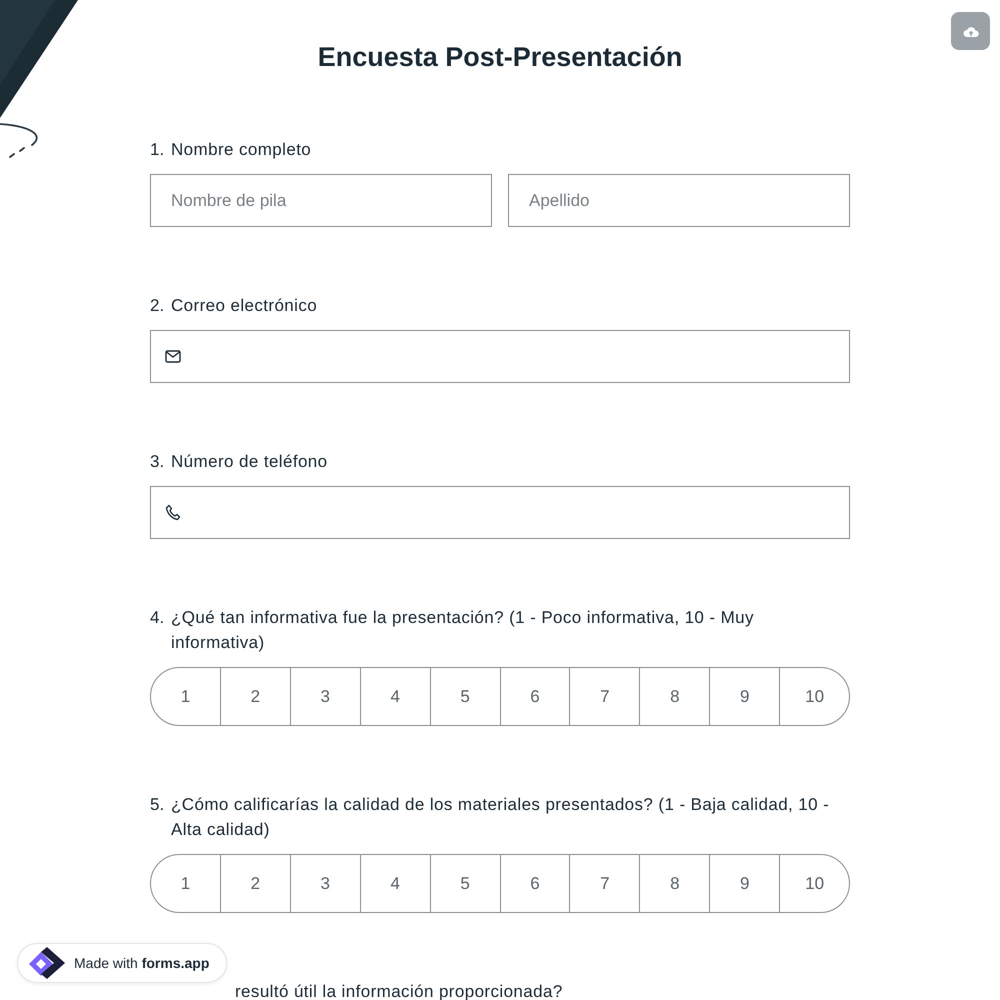  What do you see at coordinates (158, 618) in the screenshot?
I see `question-number: 4.` at bounding box center [158, 618].